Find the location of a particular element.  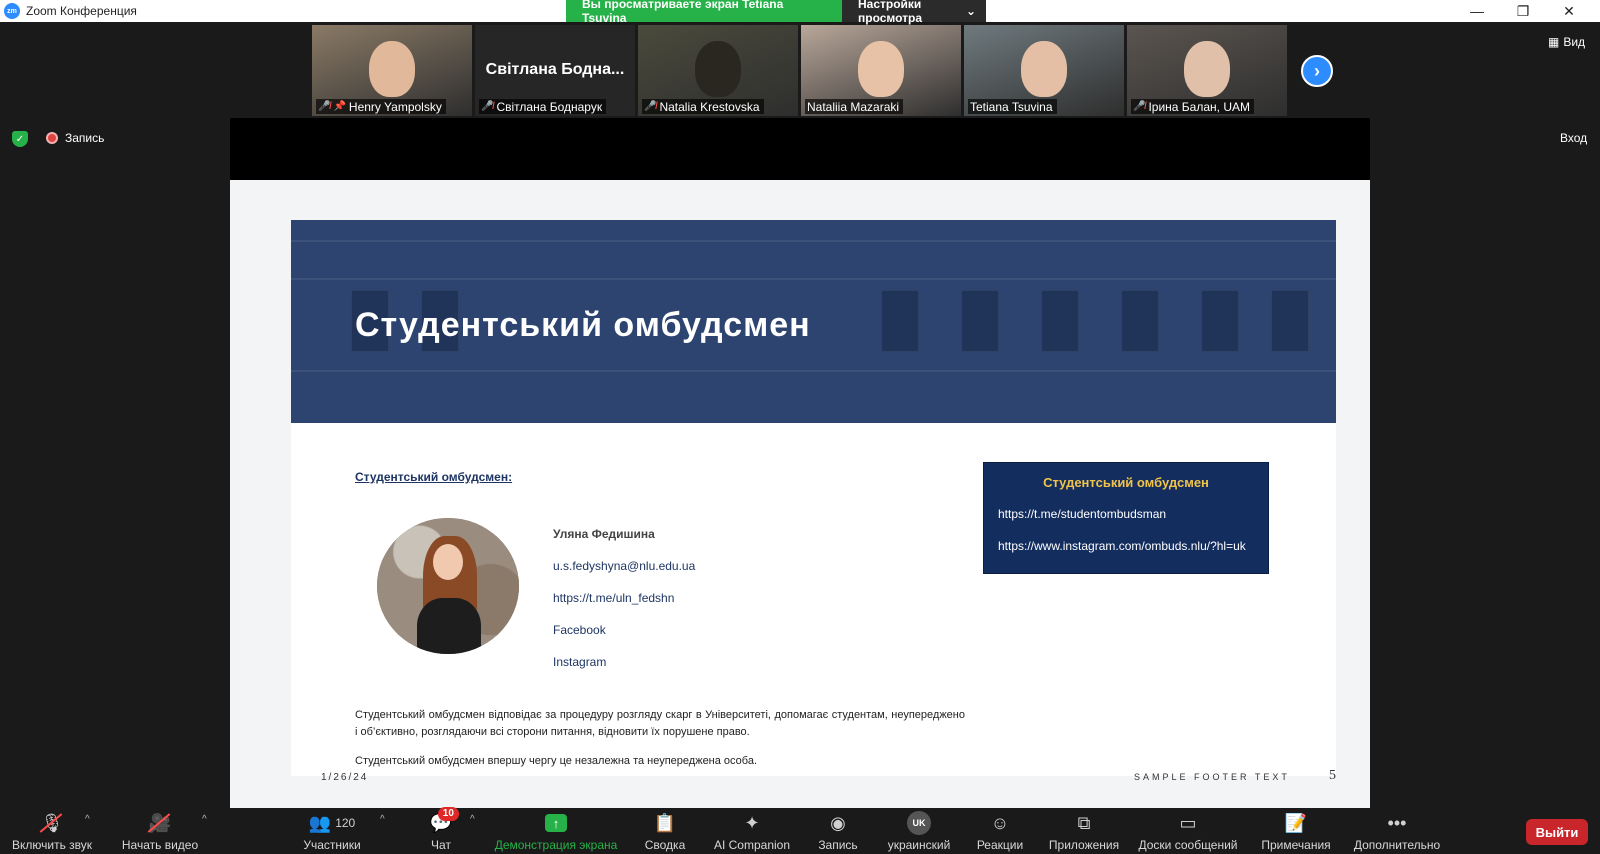

record-label: Запись is located at coordinates (838, 845).